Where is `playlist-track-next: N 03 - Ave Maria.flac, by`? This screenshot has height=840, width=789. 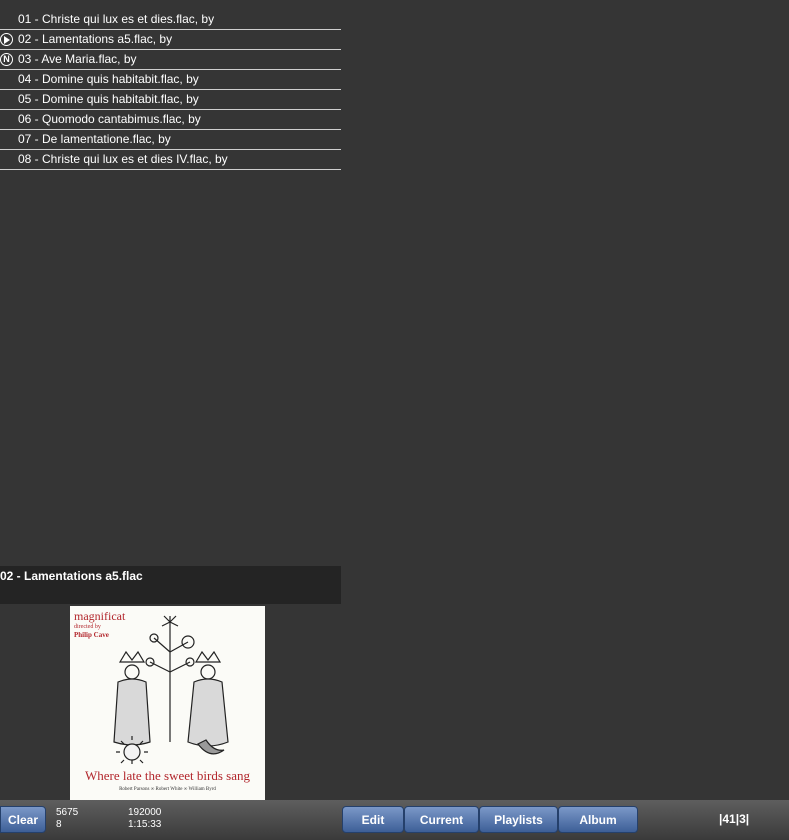
playlist-track-next: N 03 - Ave Maria.flac, by is located at coordinates (170, 60).